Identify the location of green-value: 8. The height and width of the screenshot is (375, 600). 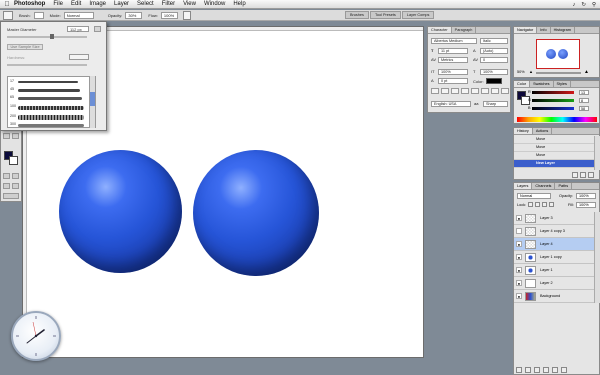
(584, 100).